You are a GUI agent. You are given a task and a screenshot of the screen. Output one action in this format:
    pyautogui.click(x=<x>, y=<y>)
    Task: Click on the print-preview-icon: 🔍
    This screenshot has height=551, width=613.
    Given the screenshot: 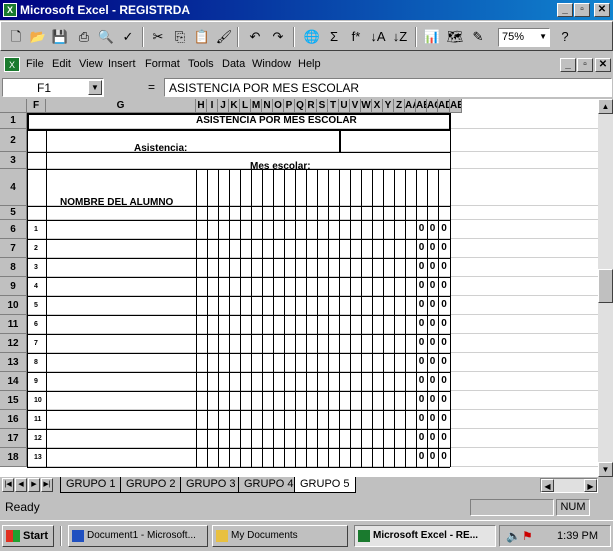 What is the action you would take?
    pyautogui.click(x=106, y=37)
    